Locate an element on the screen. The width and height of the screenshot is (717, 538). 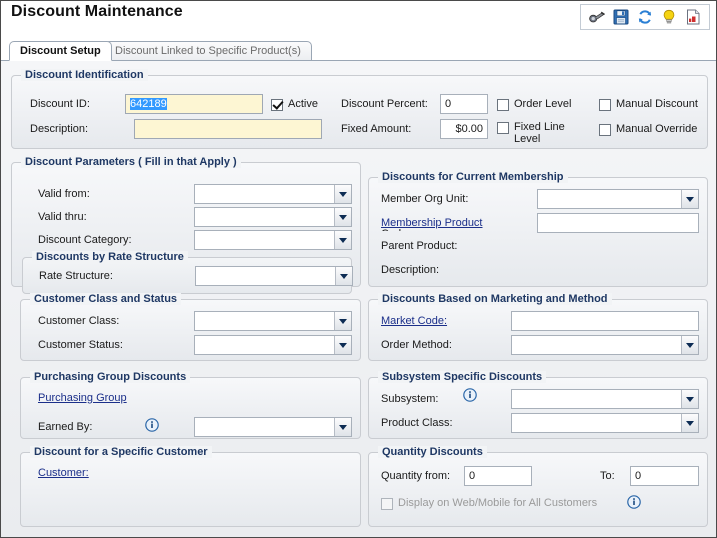
membership-product-input is located at coordinates (618, 223).